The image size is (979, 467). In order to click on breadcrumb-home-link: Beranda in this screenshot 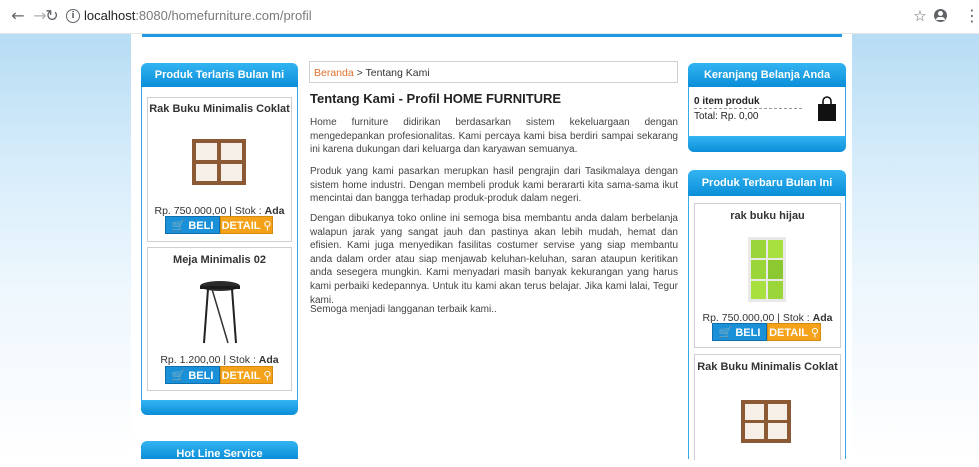, I will do `click(334, 73)`.